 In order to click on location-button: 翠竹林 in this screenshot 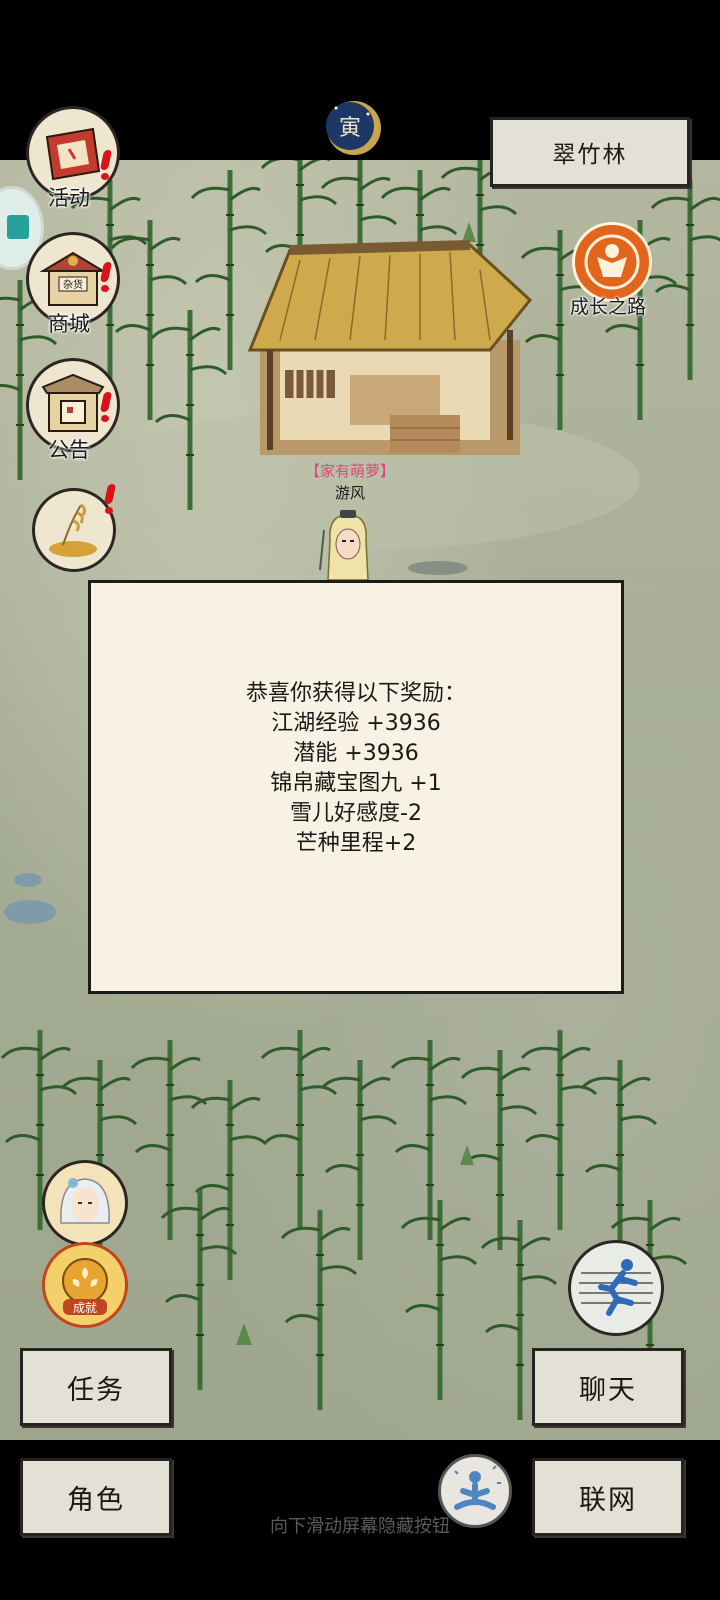, I will do `click(590, 152)`.